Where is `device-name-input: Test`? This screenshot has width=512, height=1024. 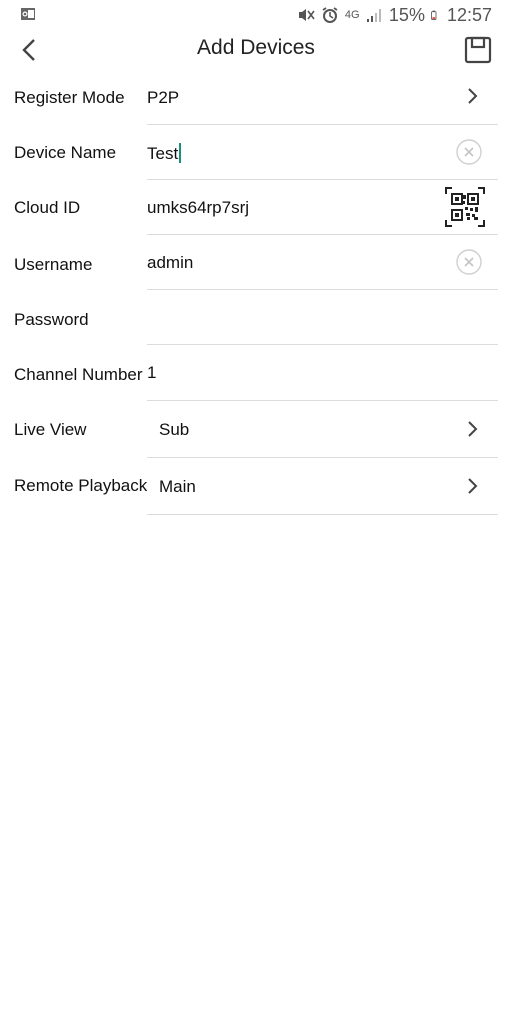 device-name-input: Test is located at coordinates (164, 153).